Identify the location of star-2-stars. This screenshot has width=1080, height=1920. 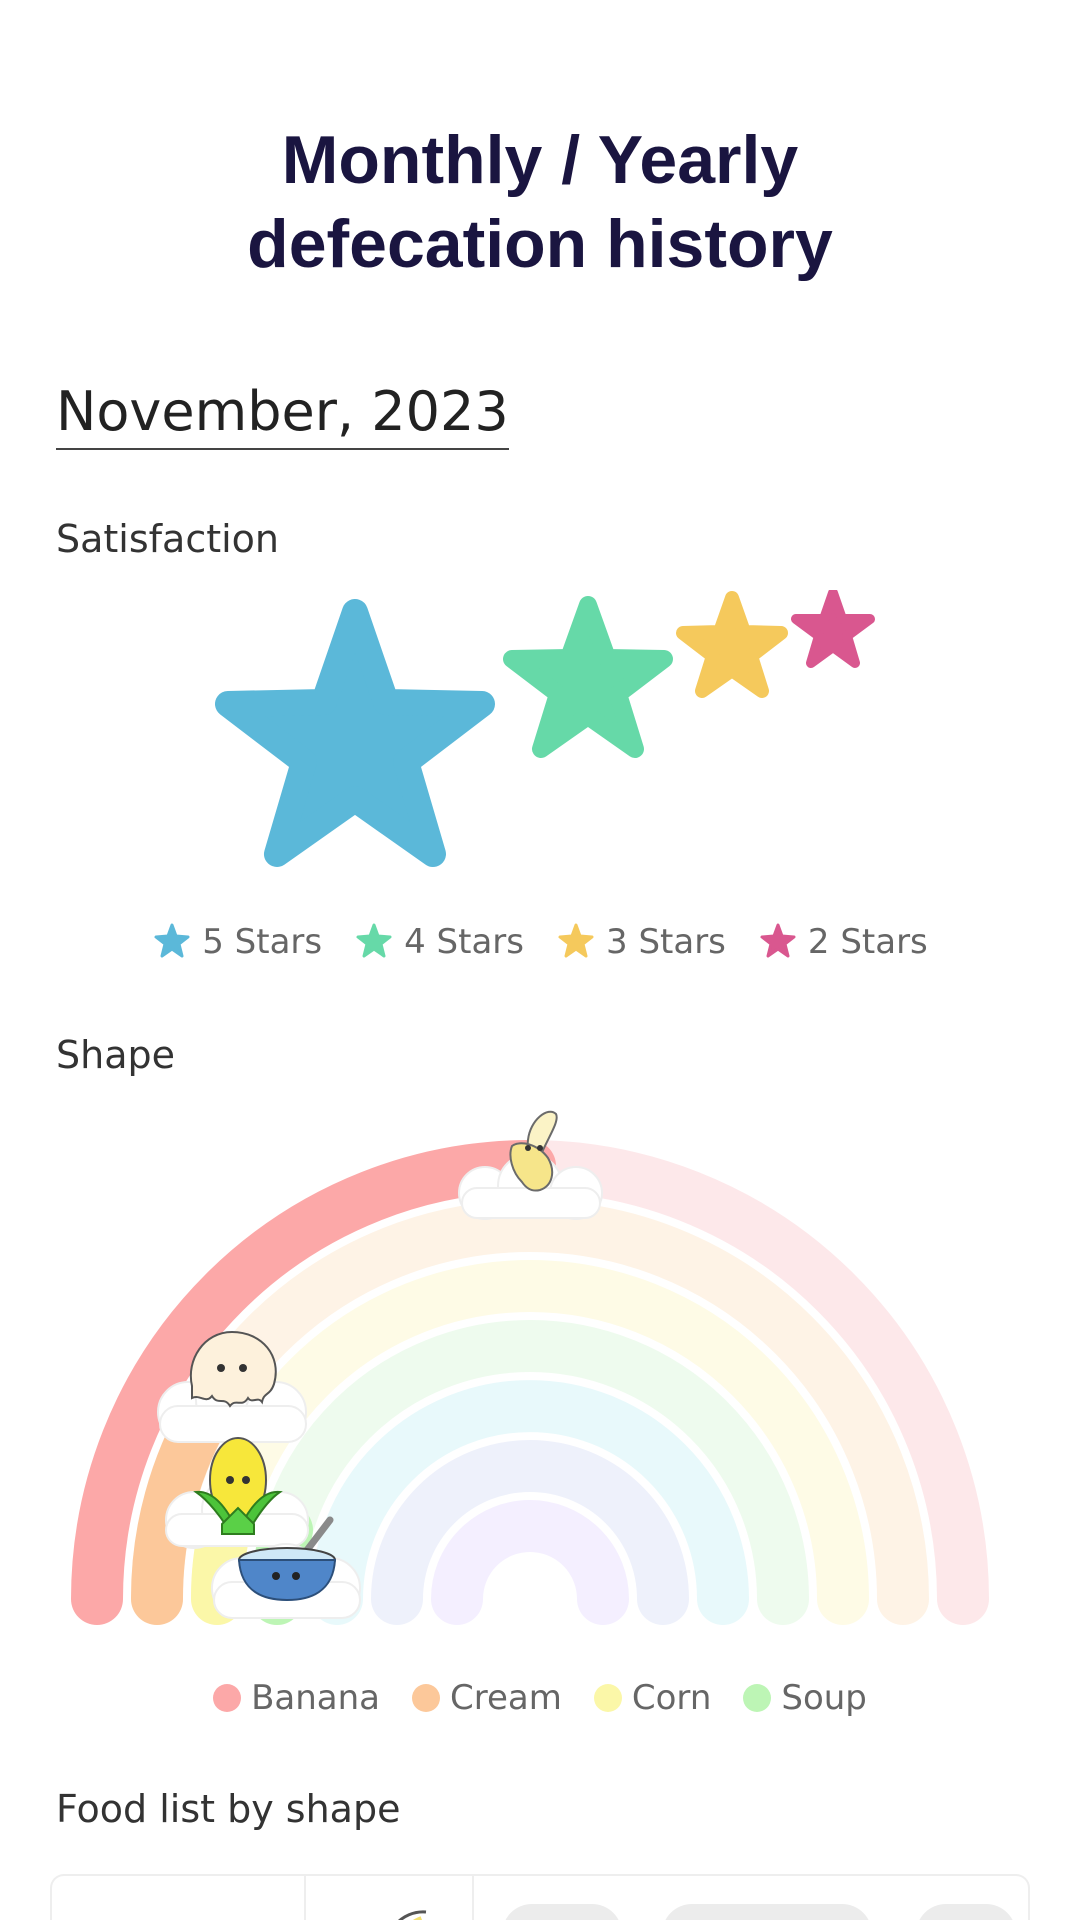
(833, 629).